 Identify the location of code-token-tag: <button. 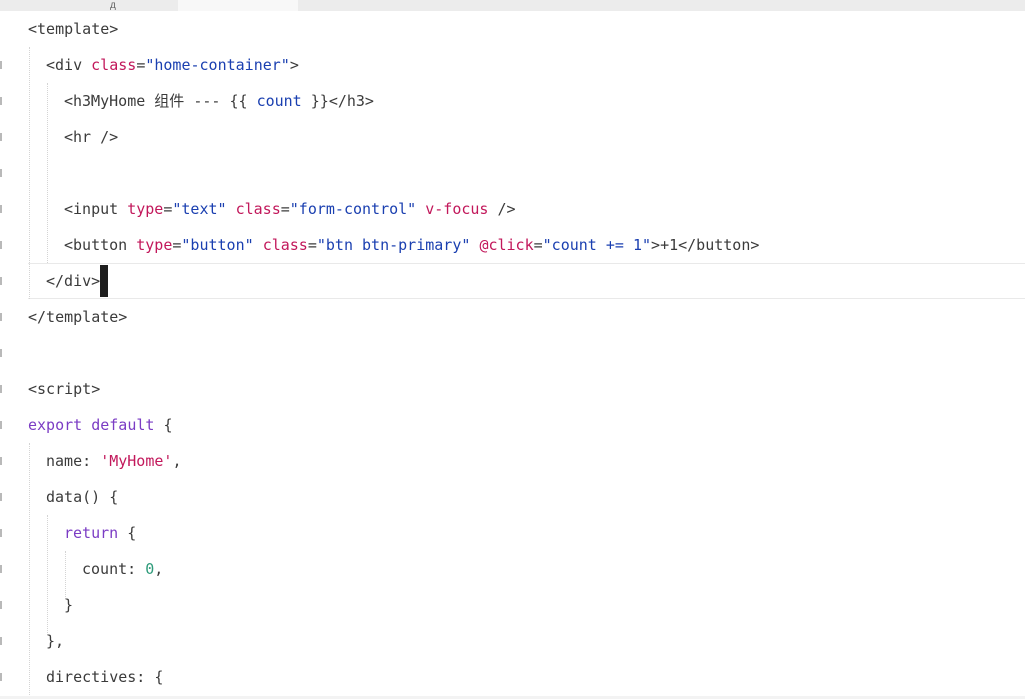
(100, 245).